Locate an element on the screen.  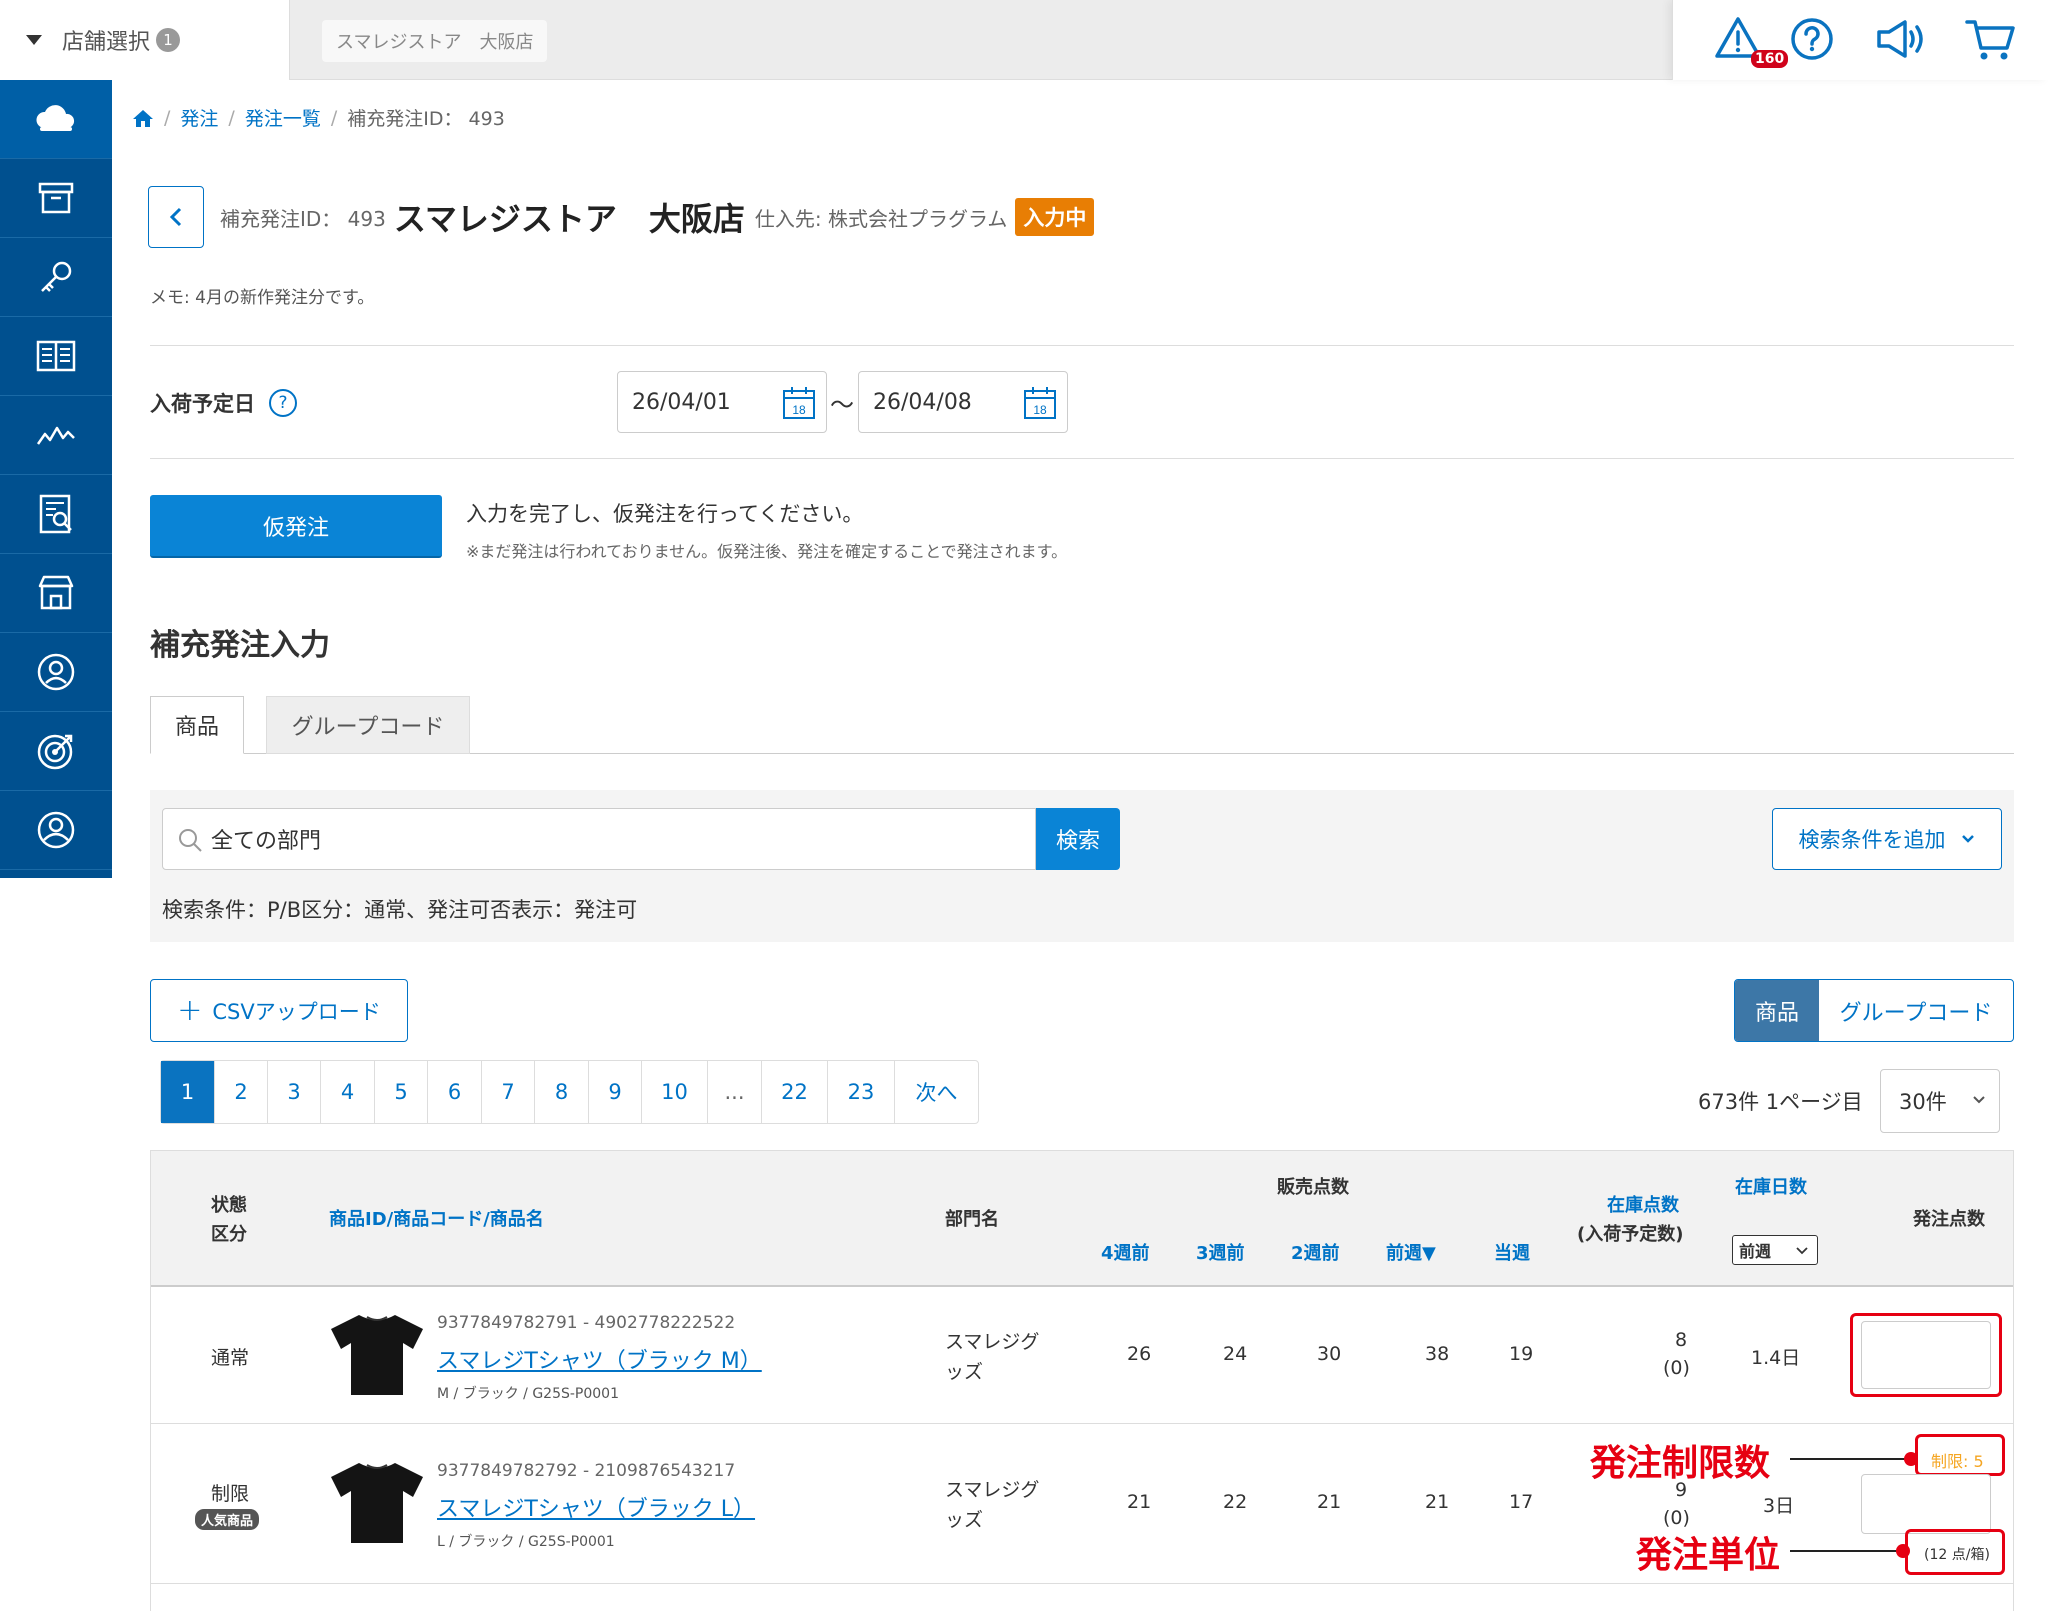
help-icon: ? is located at coordinates (283, 403).